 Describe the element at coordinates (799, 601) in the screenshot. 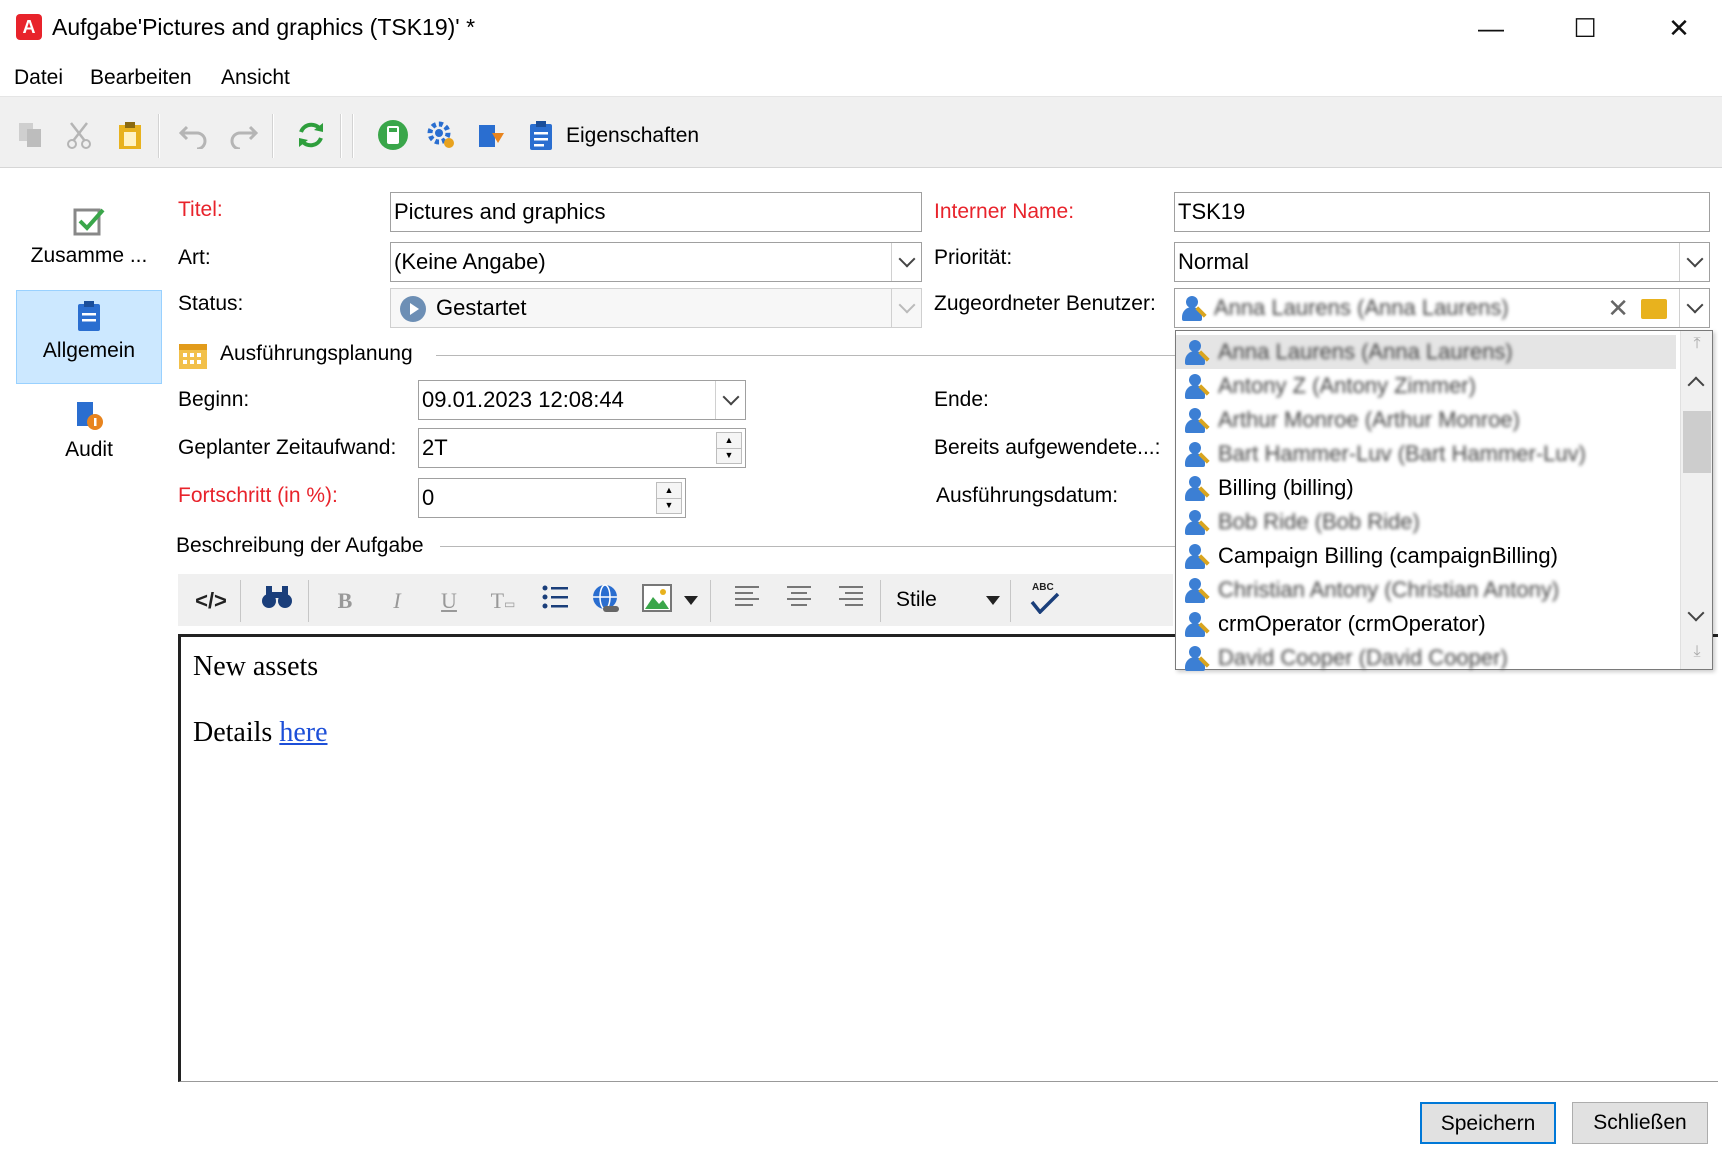

I see `align-center-icon` at that location.